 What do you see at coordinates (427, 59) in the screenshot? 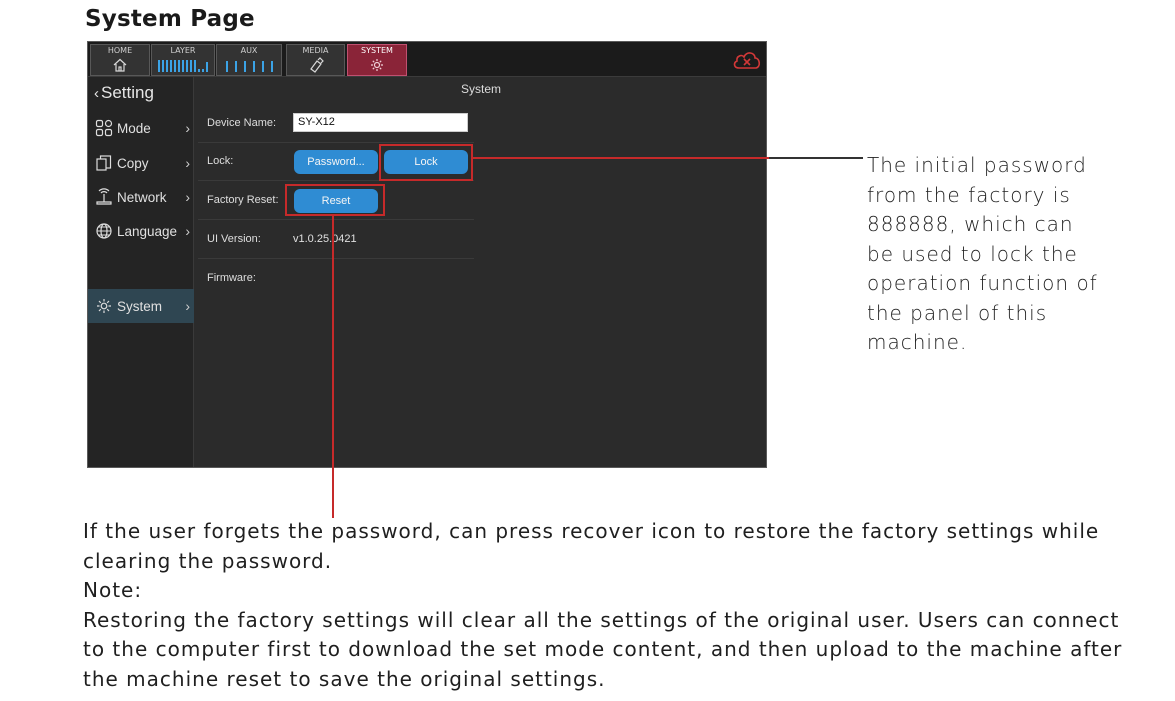
I see `top-tab-bar: HOME LAYER AUX MEDIA SYSTEM` at bounding box center [427, 59].